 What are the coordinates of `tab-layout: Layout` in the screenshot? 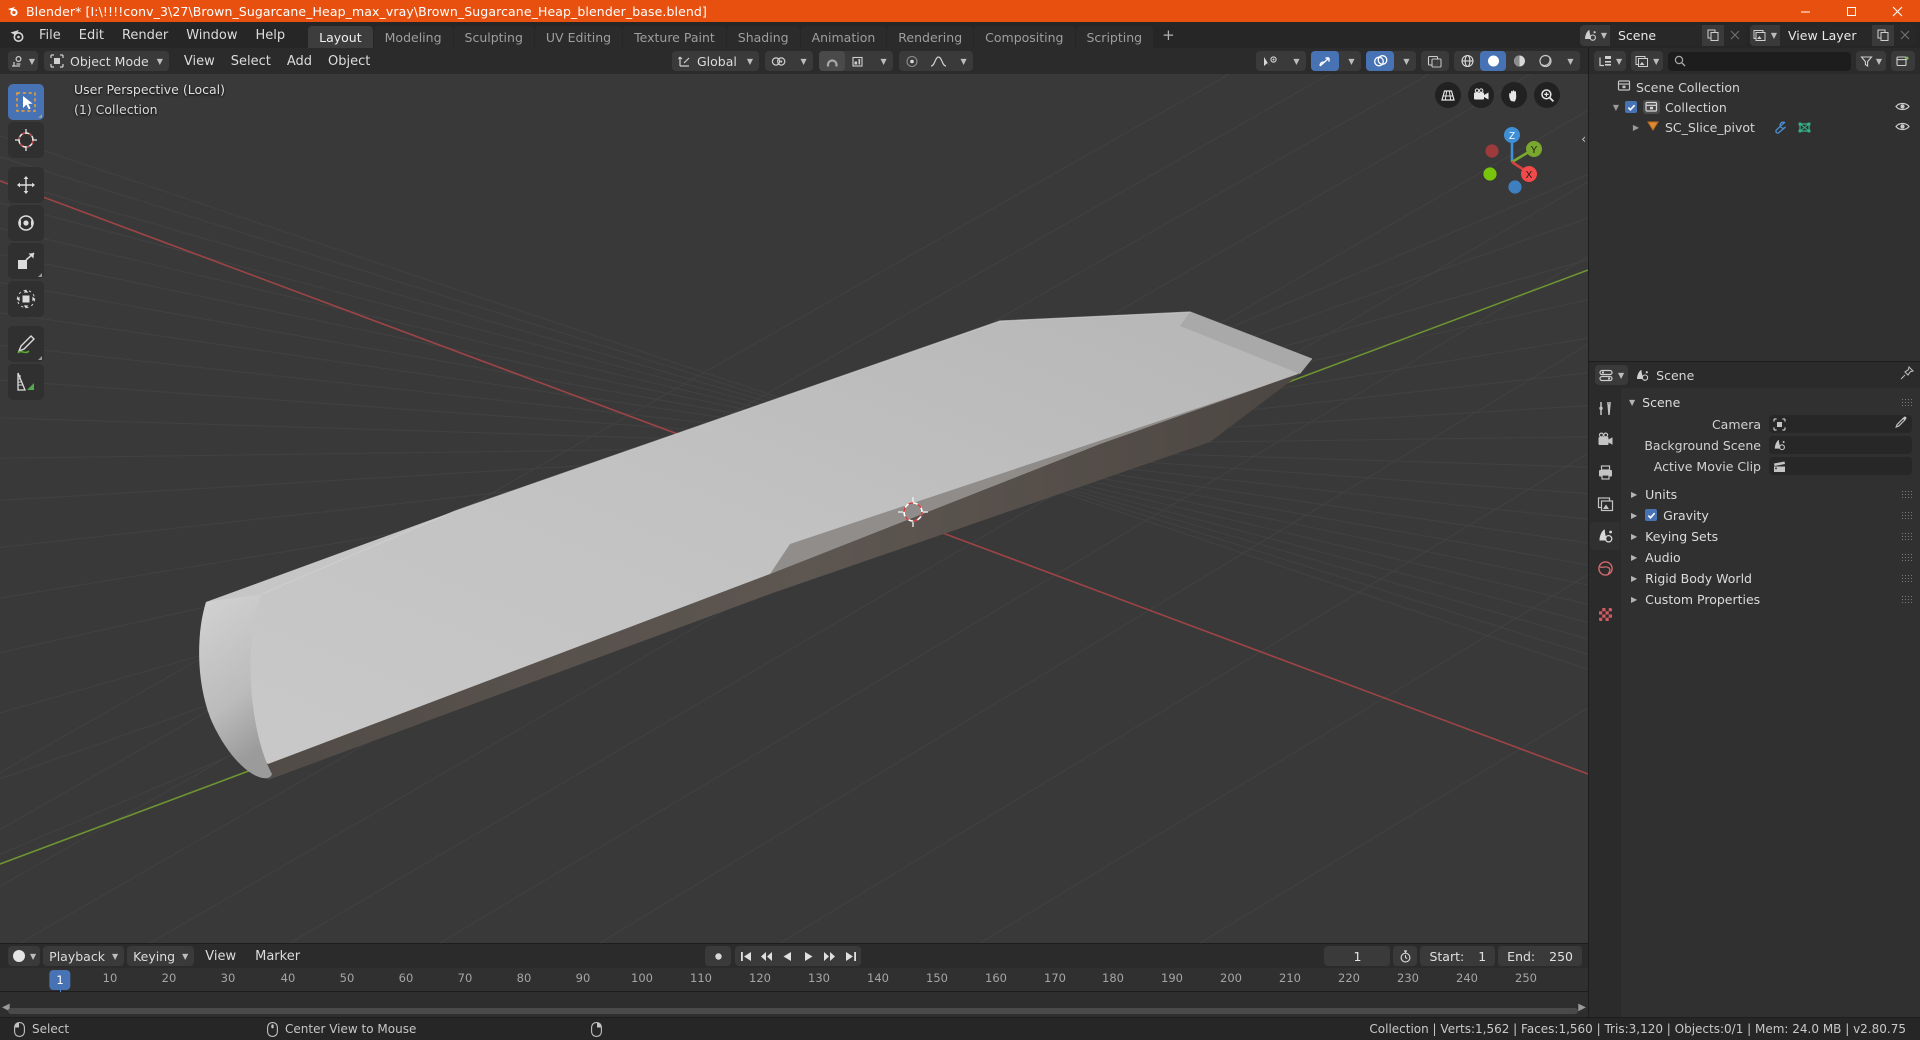 It's located at (340, 37).